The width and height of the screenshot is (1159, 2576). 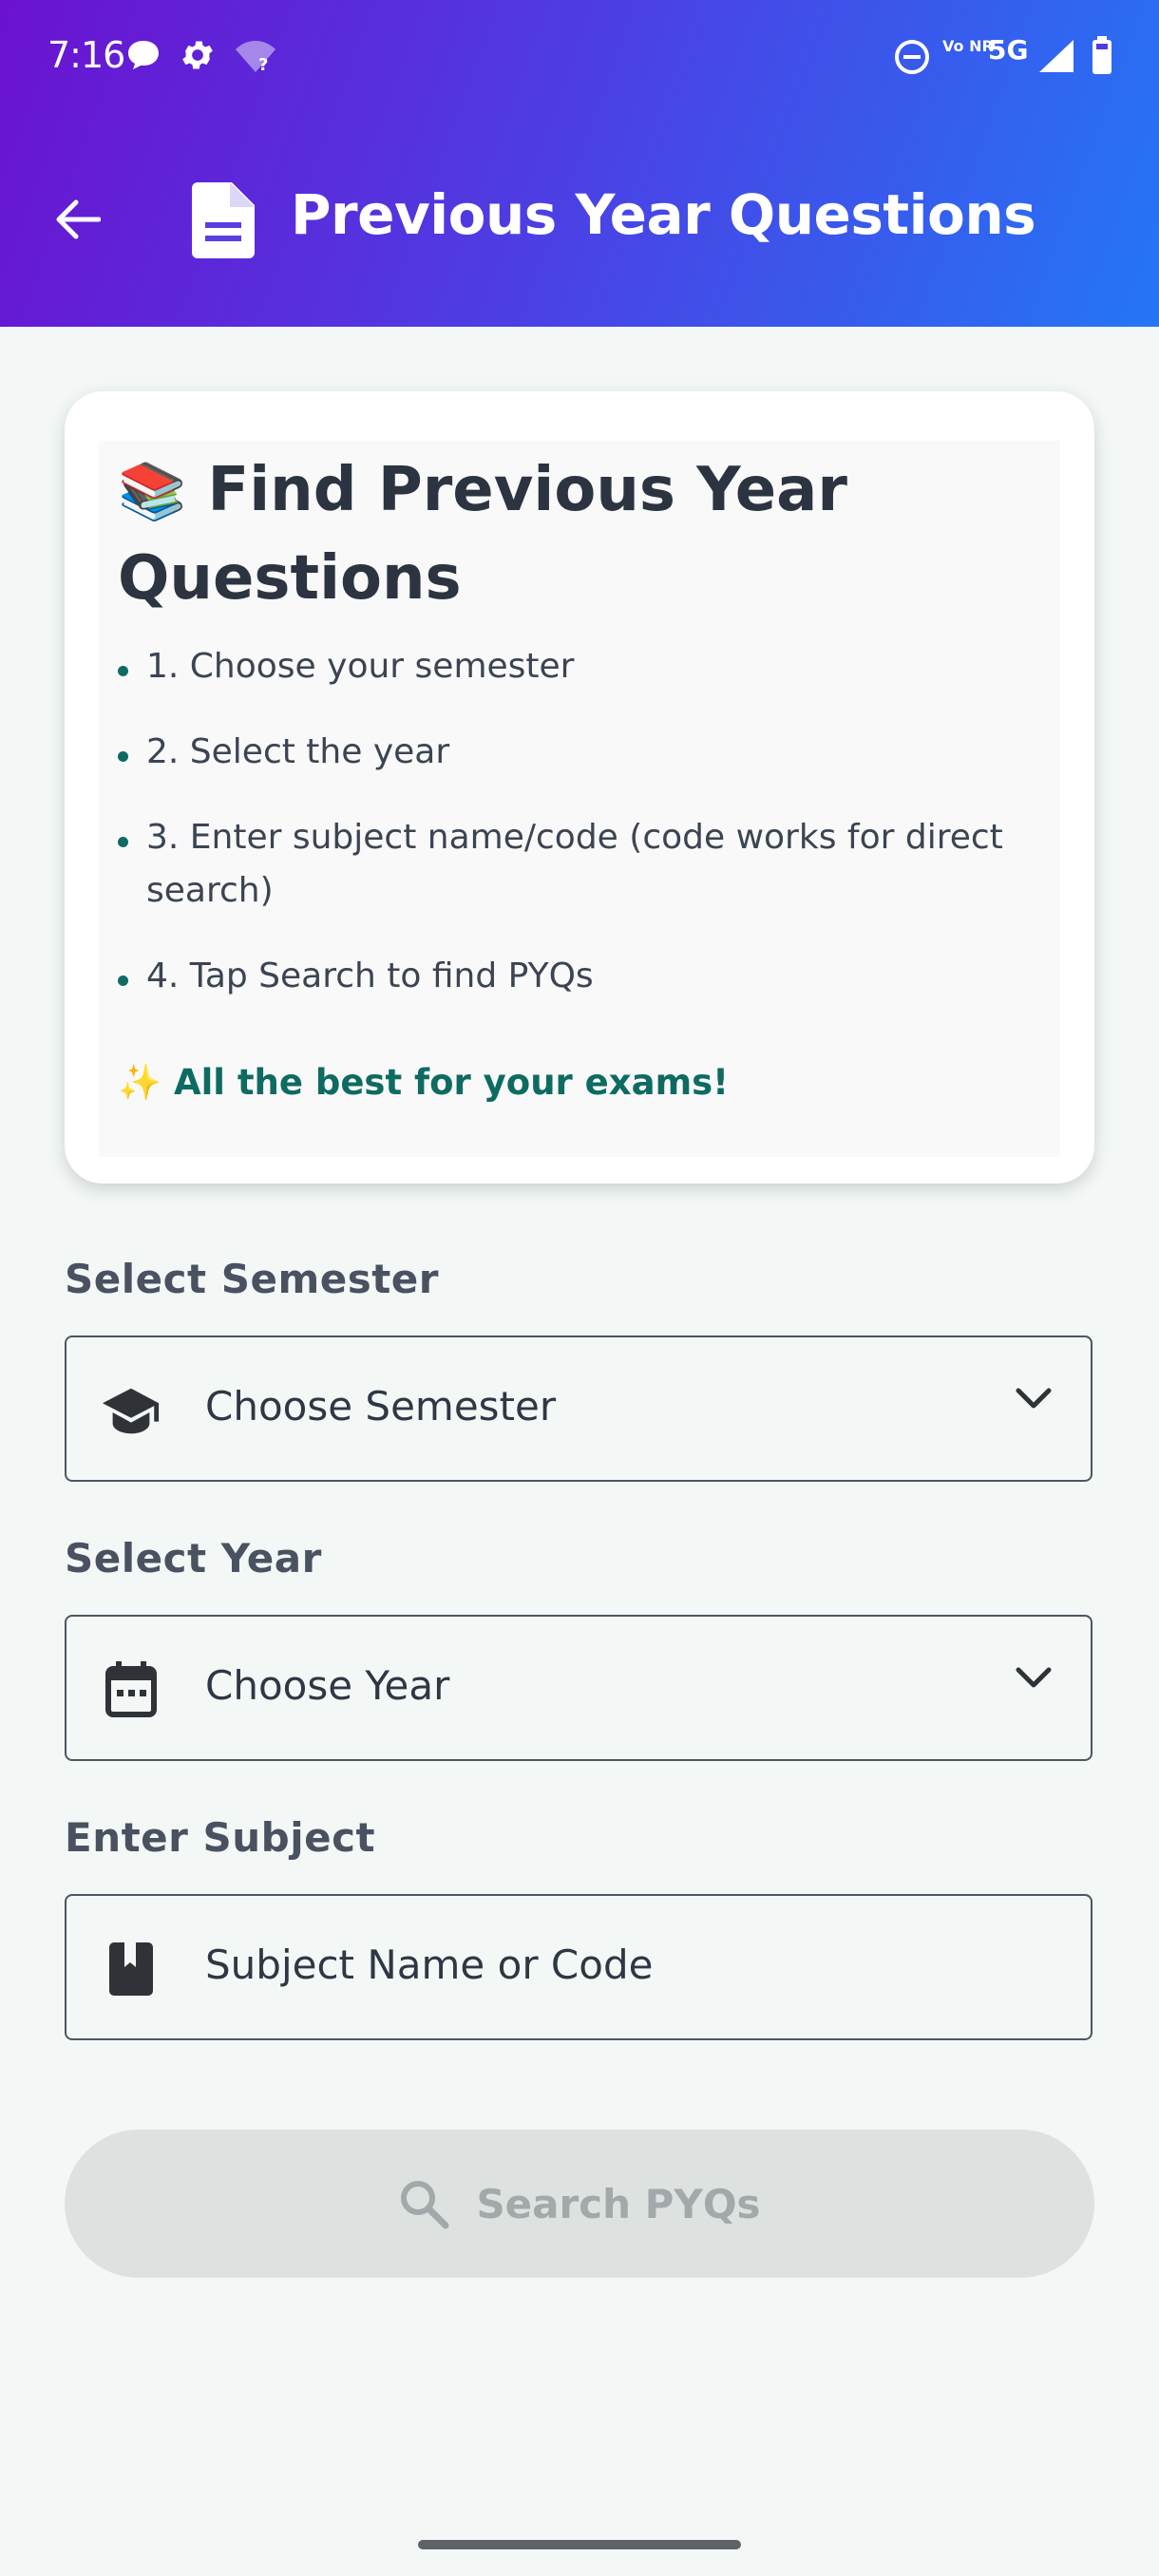 What do you see at coordinates (1056, 58) in the screenshot?
I see `signal-strength-icon` at bounding box center [1056, 58].